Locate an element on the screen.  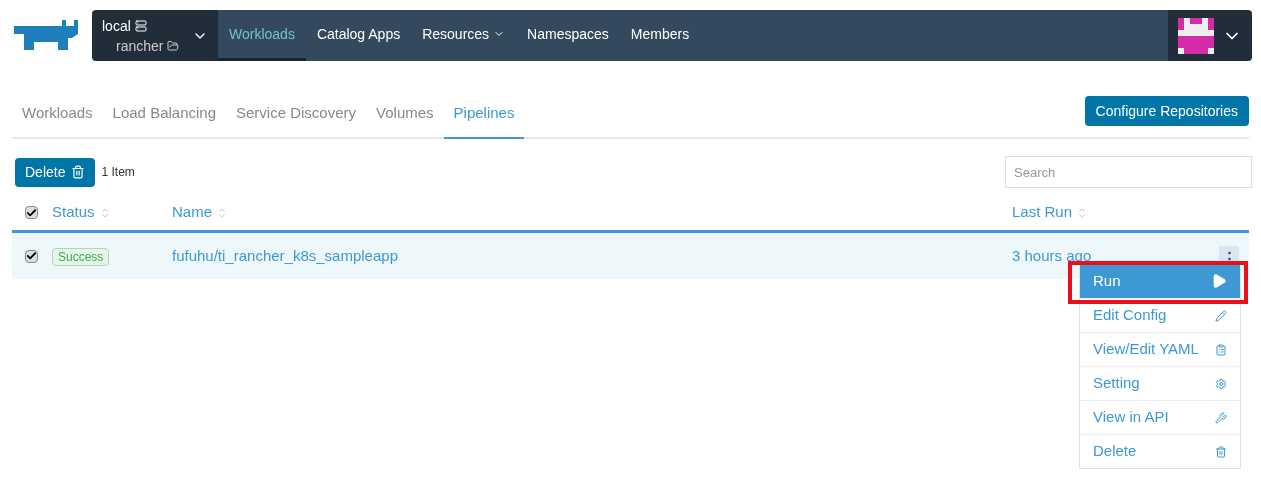
settings-icon is located at coordinates (1221, 383).